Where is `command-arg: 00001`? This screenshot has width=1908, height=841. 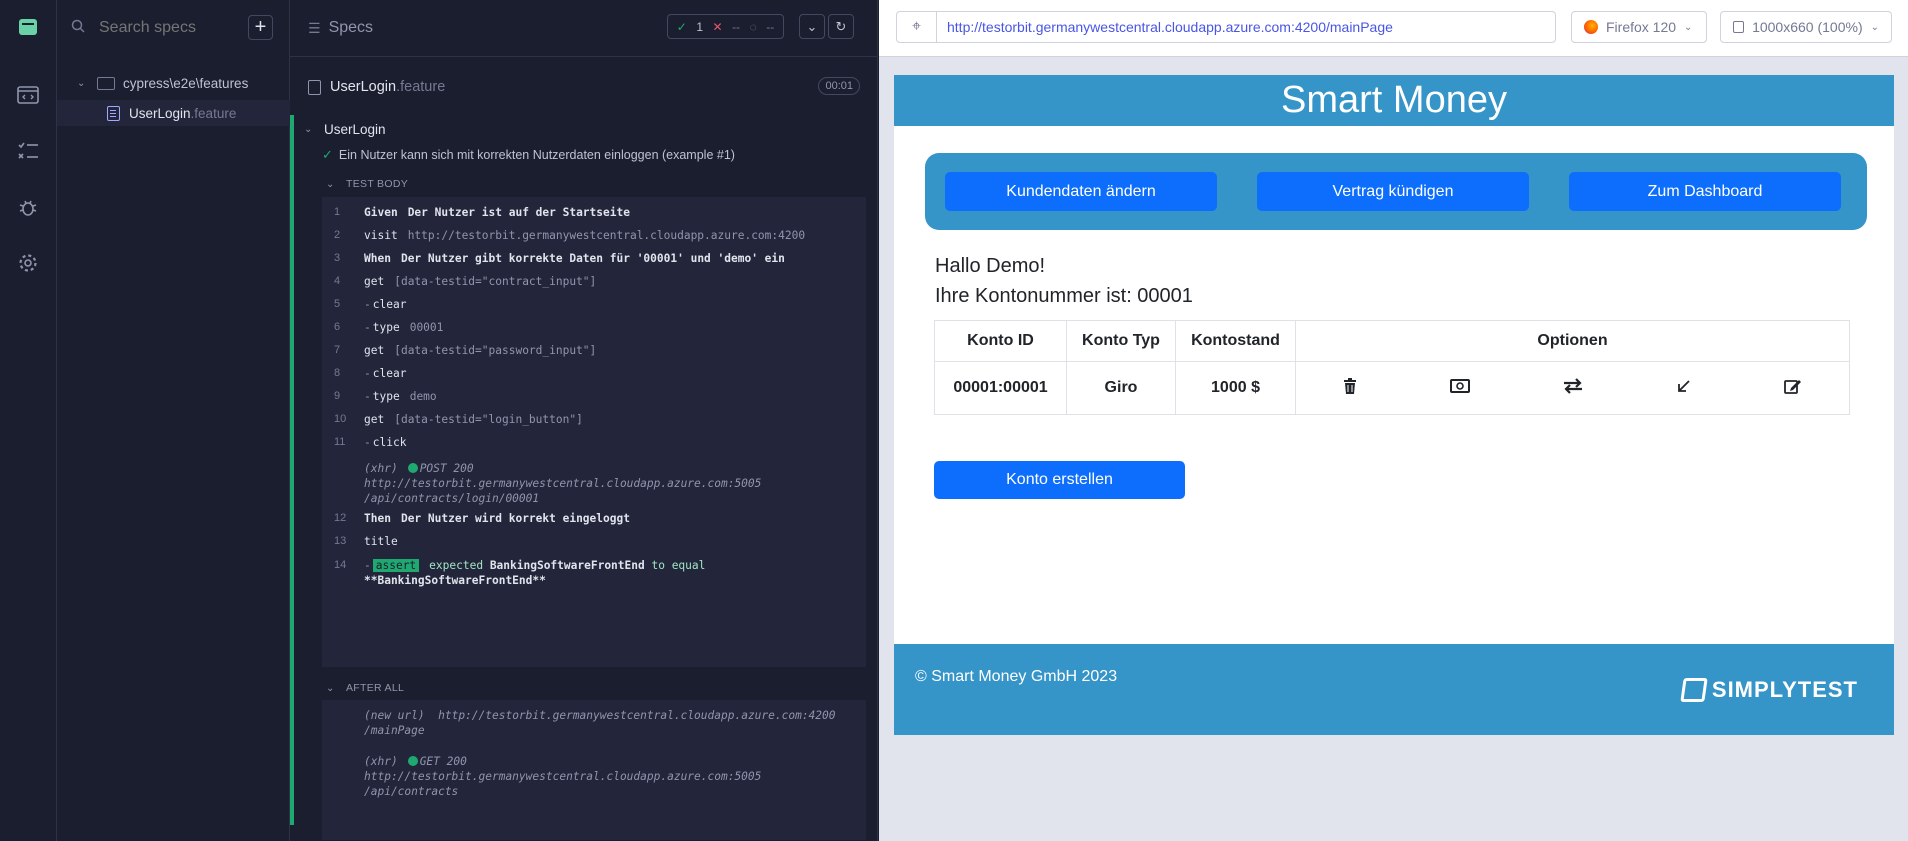 command-arg: 00001 is located at coordinates (426, 327).